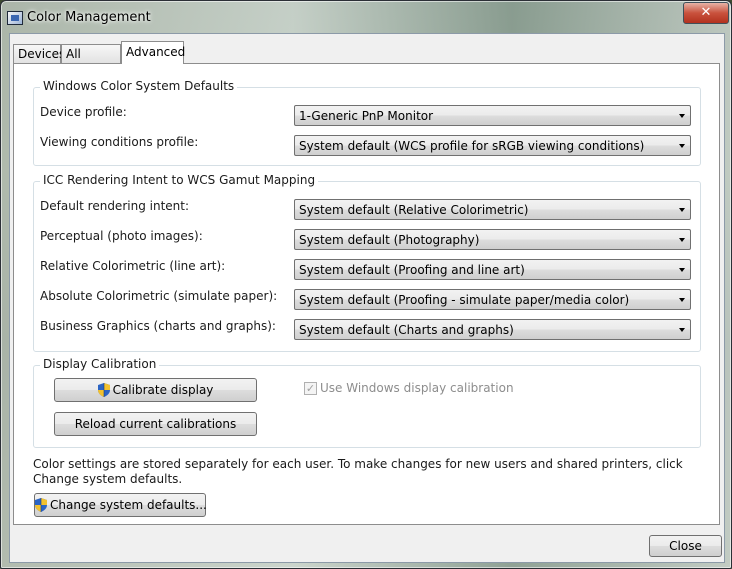  I want to click on reload-calibrations-button: Reload current calibrations, so click(155, 424).